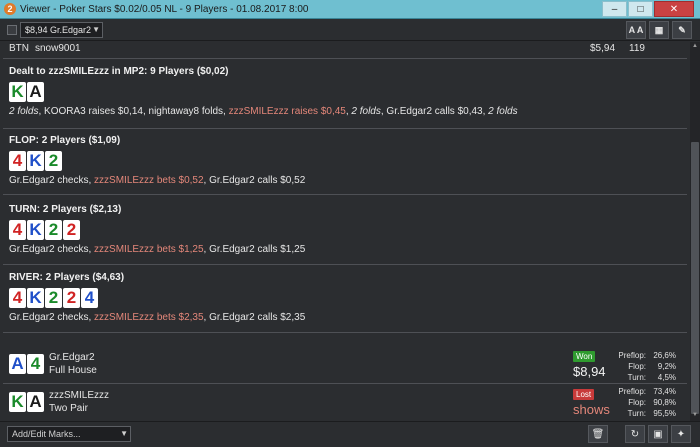  I want to click on scroll-down-icon: ▼, so click(695, 416).